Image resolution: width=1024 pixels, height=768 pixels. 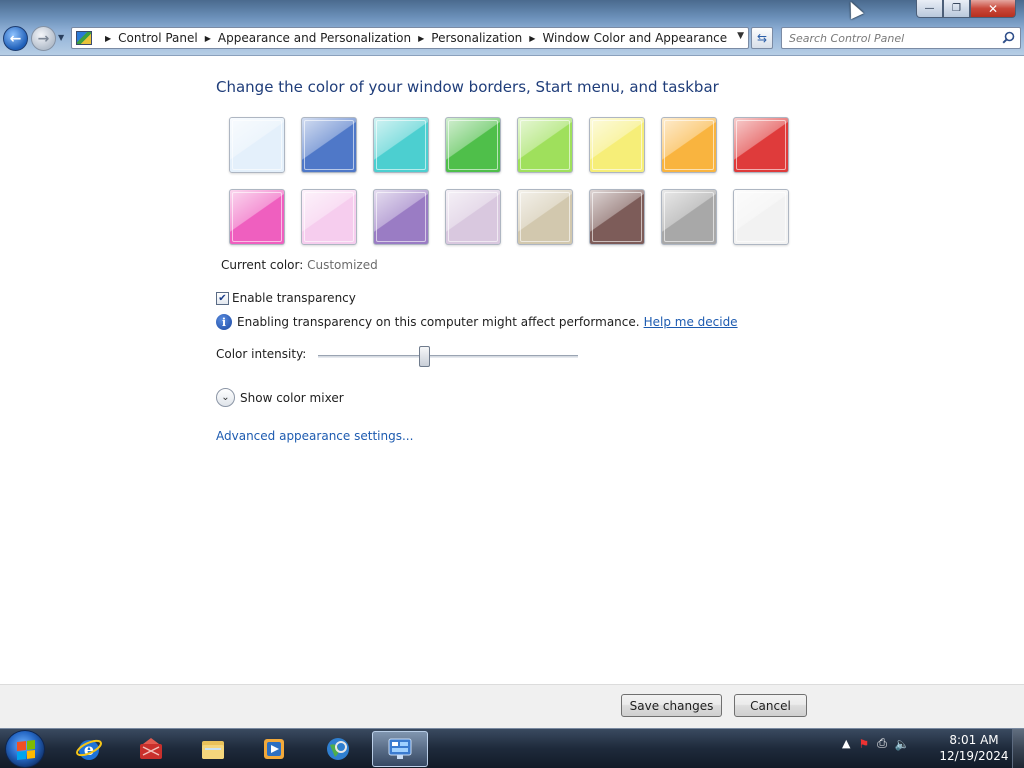 What do you see at coordinates (863, 744) in the screenshot?
I see `action-center-flag-icon: ⚑` at bounding box center [863, 744].